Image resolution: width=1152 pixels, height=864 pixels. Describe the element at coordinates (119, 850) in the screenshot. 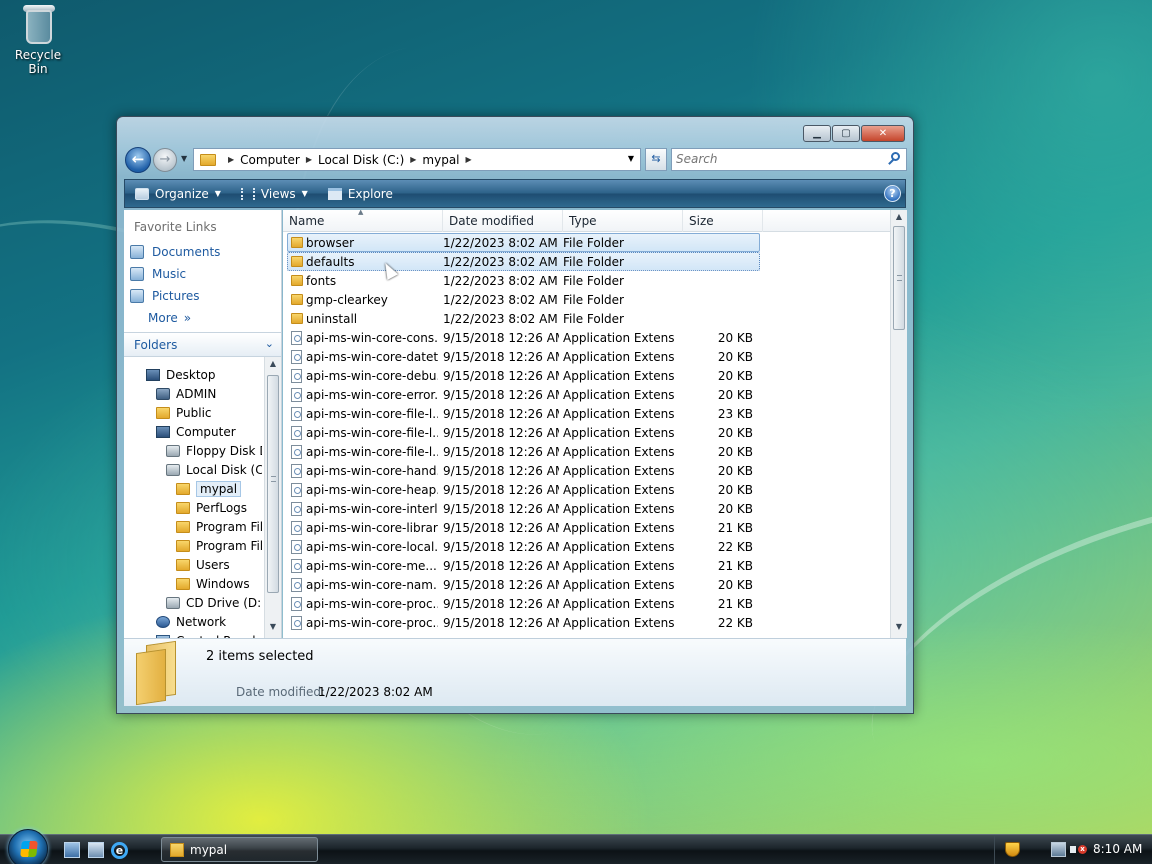

I see `internet-explorer-icon: e` at that location.